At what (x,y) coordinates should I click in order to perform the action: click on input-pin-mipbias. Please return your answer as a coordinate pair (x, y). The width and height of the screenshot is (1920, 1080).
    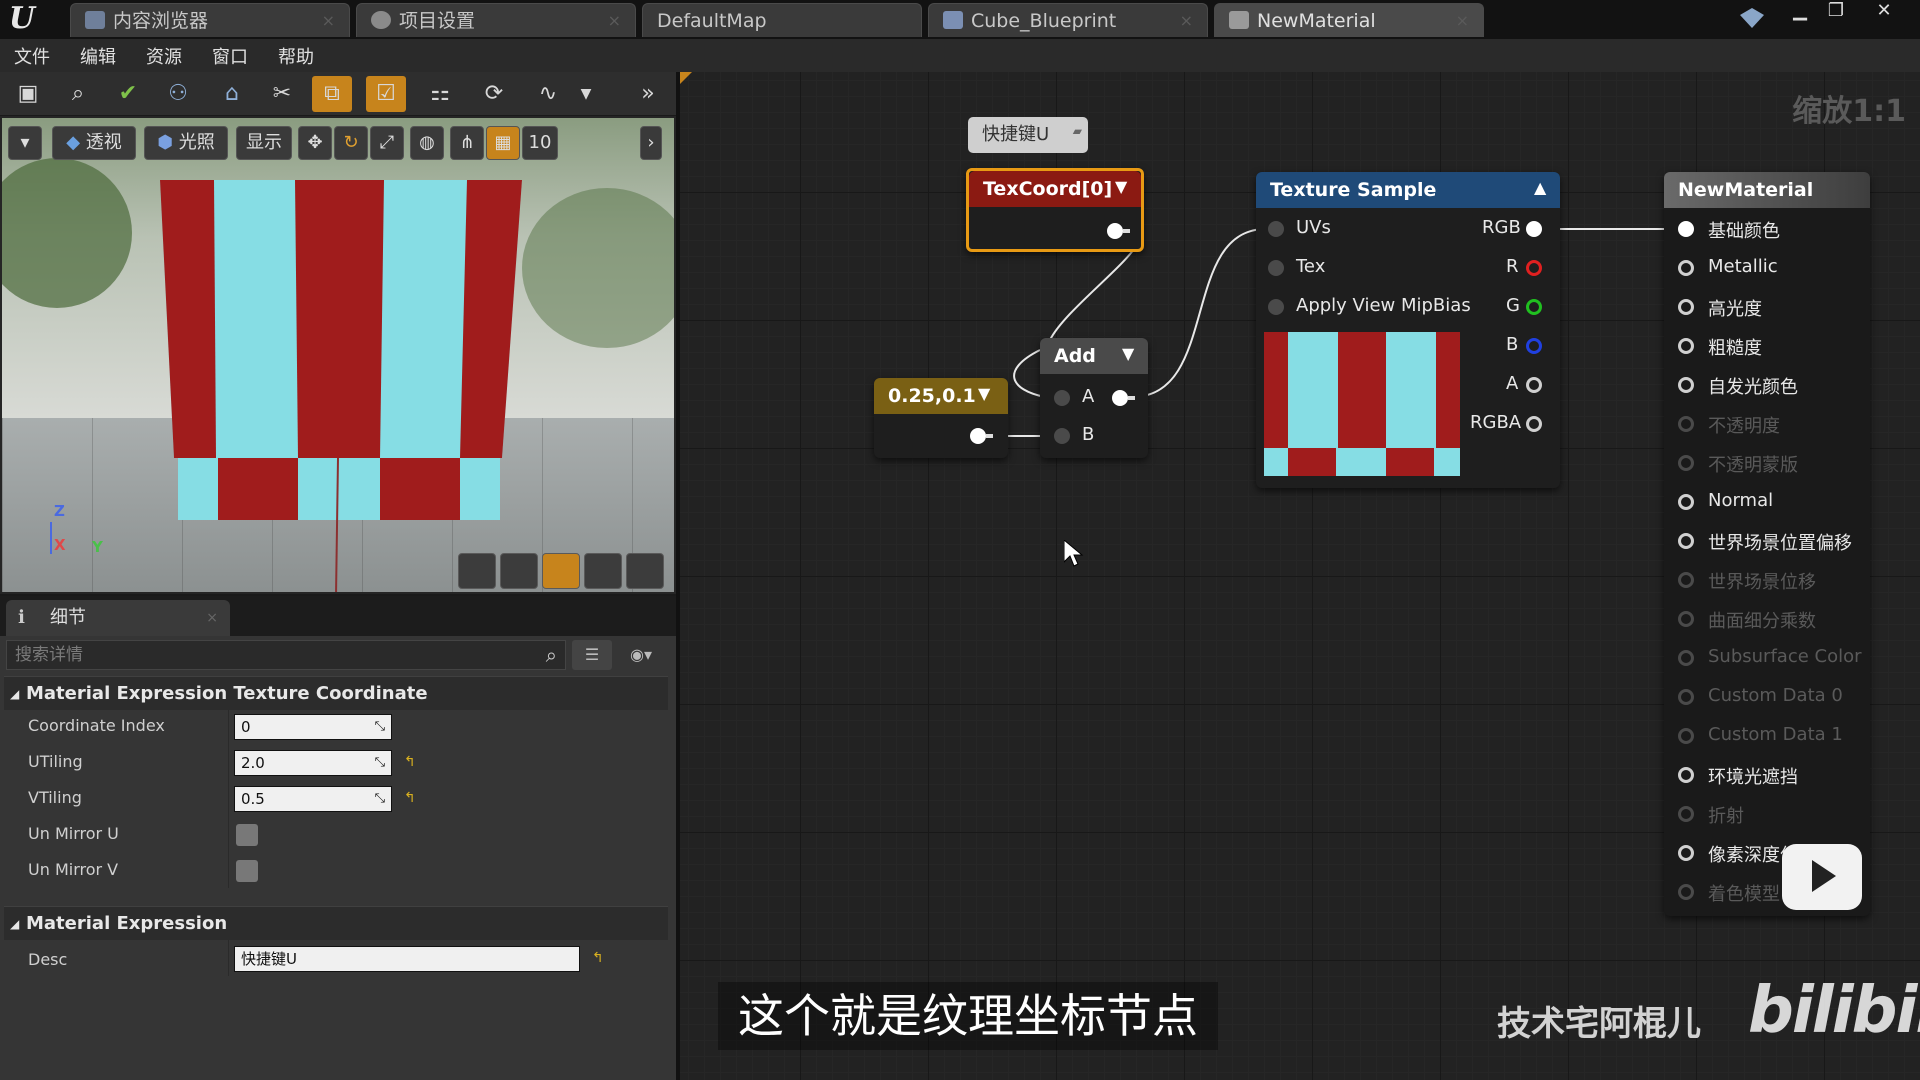
    Looking at the image, I should click on (1276, 307).